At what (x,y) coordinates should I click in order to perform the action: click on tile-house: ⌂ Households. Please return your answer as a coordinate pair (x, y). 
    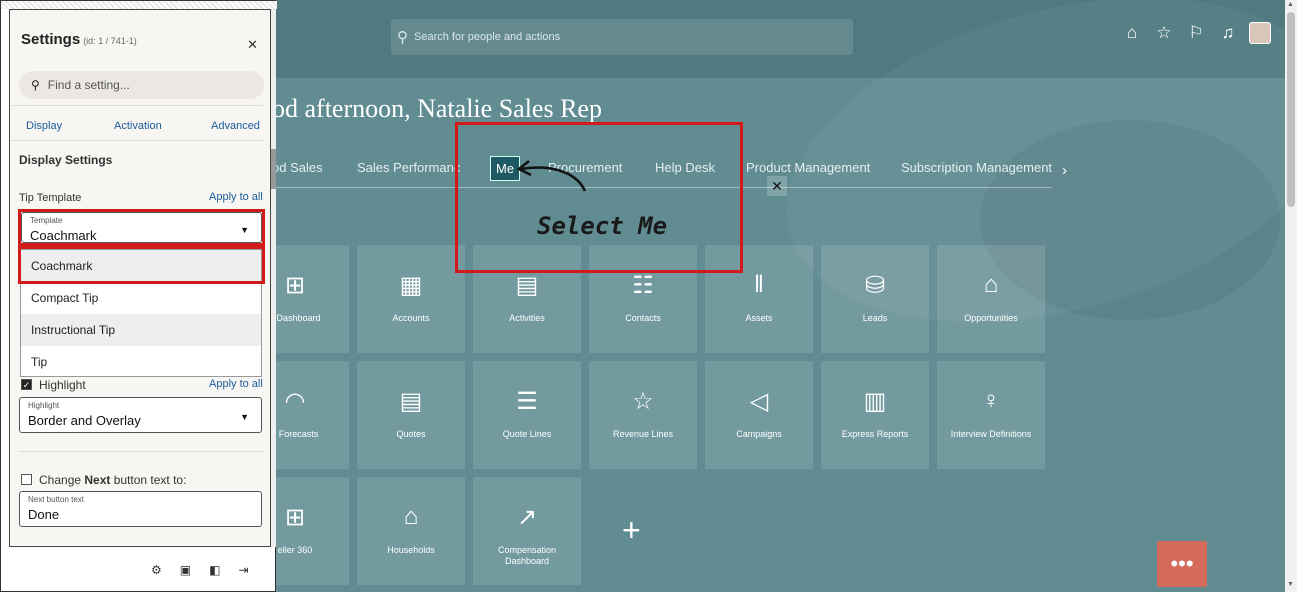
    Looking at the image, I should click on (411, 531).